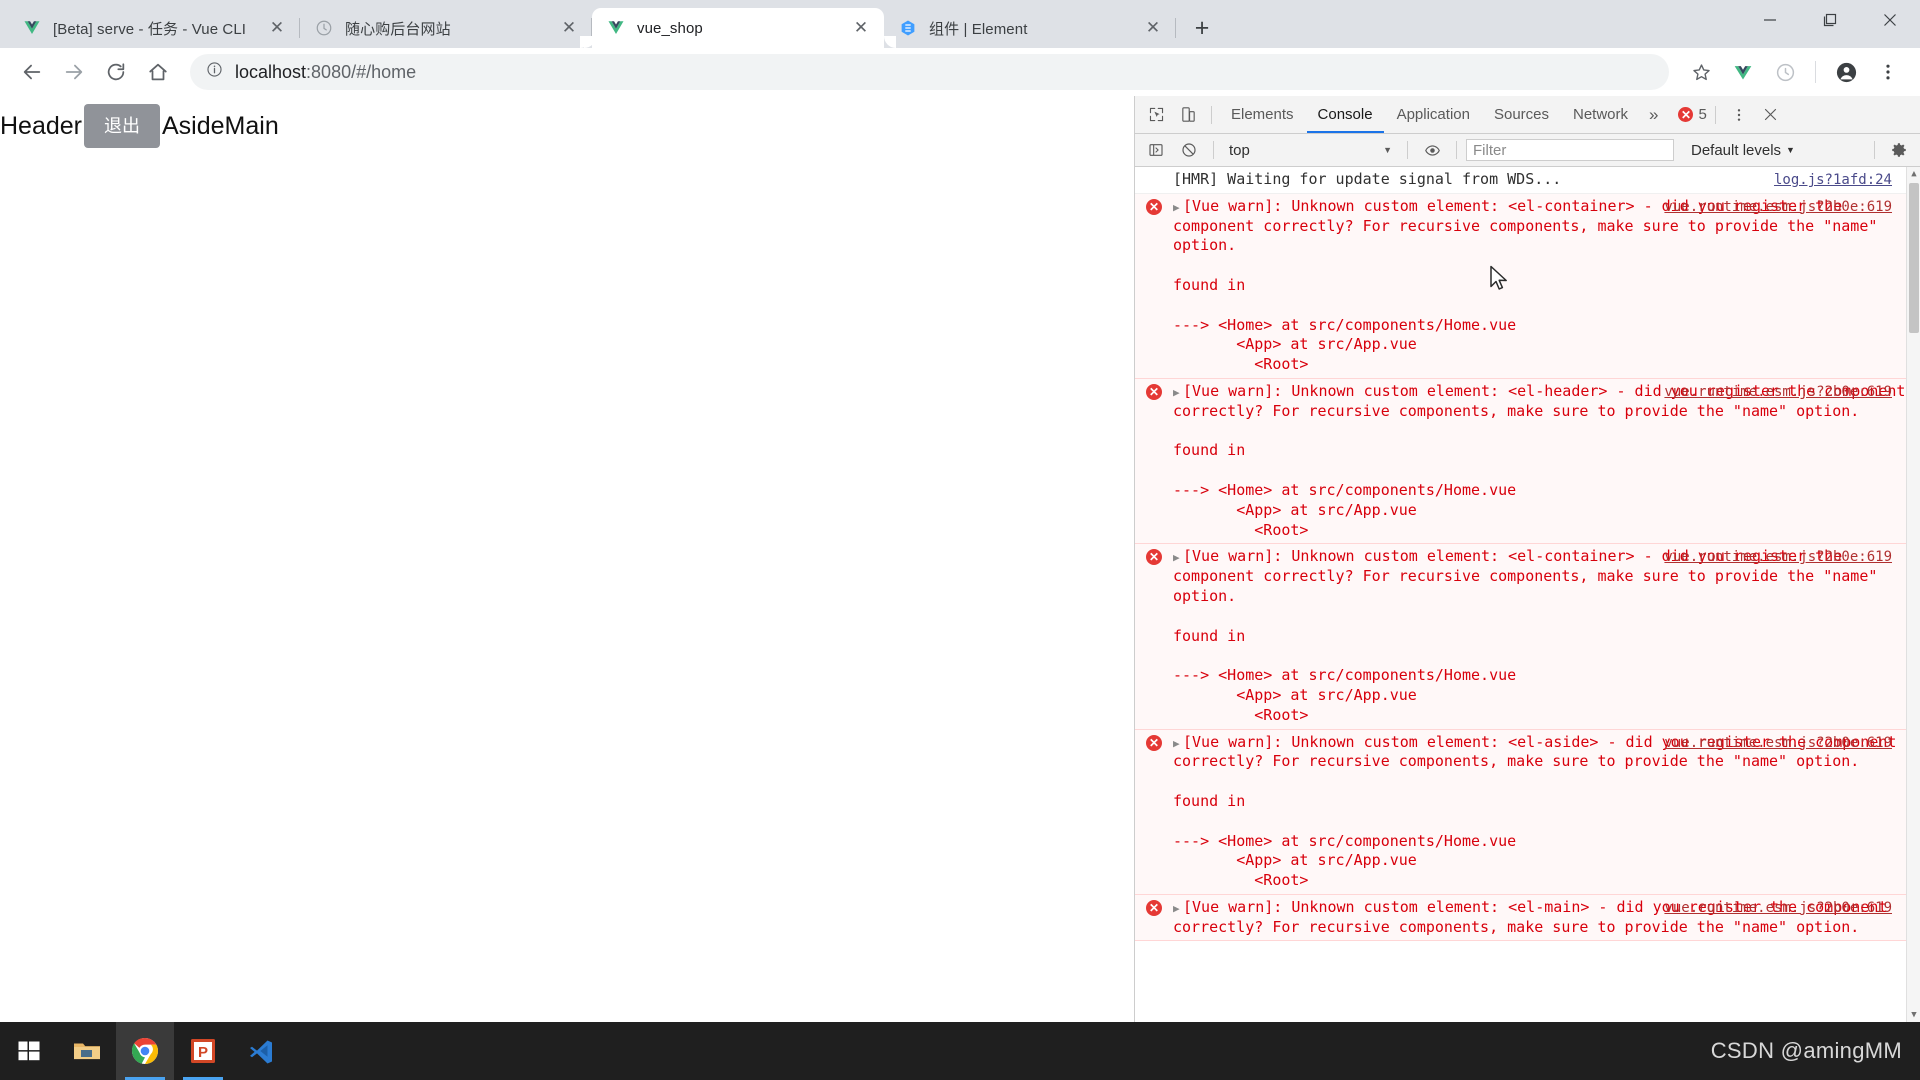 This screenshot has height=1080, width=1920. Describe the element at coordinates (1433, 114) in the screenshot. I see `tab-application: Application` at that location.